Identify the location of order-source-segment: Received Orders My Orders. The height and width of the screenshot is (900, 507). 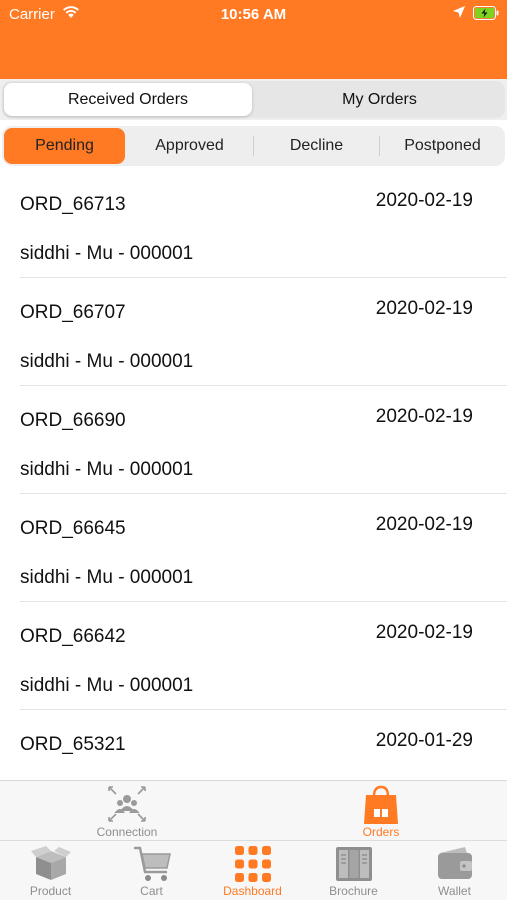
(253, 99).